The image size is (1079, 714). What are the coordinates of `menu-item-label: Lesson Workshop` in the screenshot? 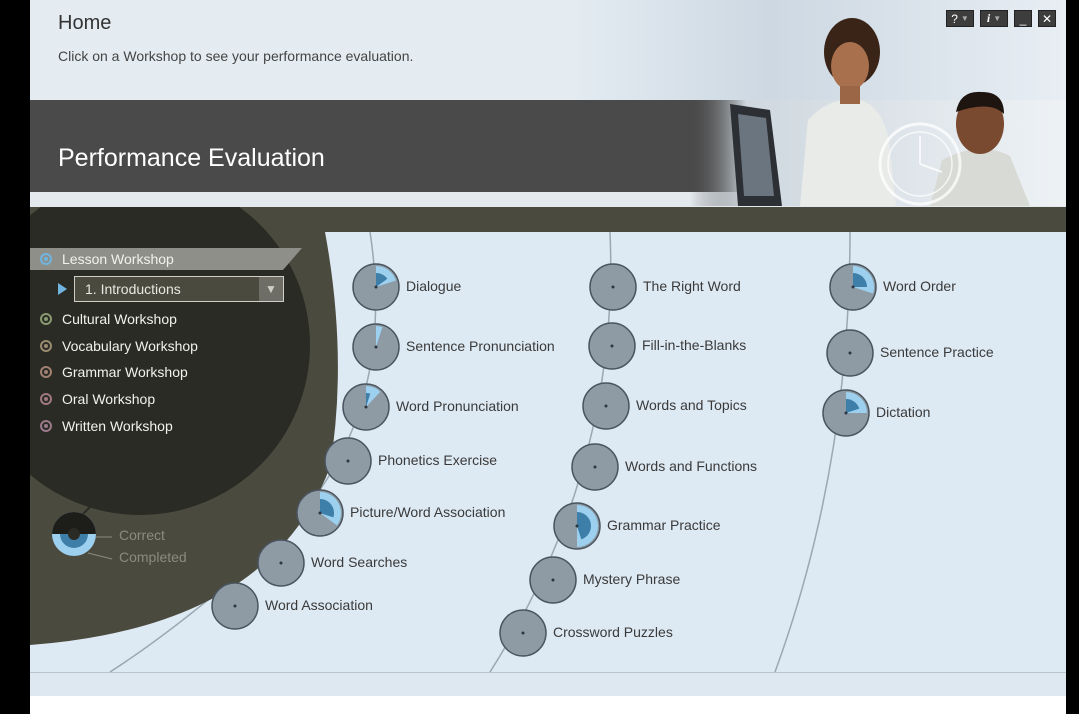 It's located at (118, 259).